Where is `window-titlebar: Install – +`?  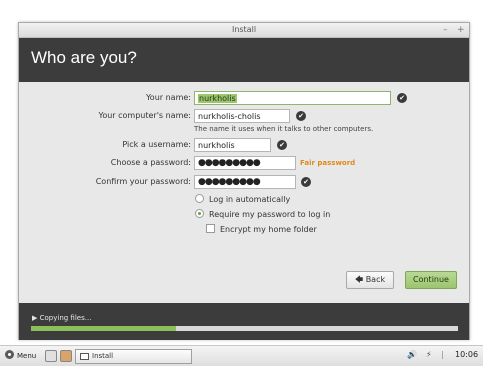 window-titlebar: Install – + is located at coordinates (244, 30).